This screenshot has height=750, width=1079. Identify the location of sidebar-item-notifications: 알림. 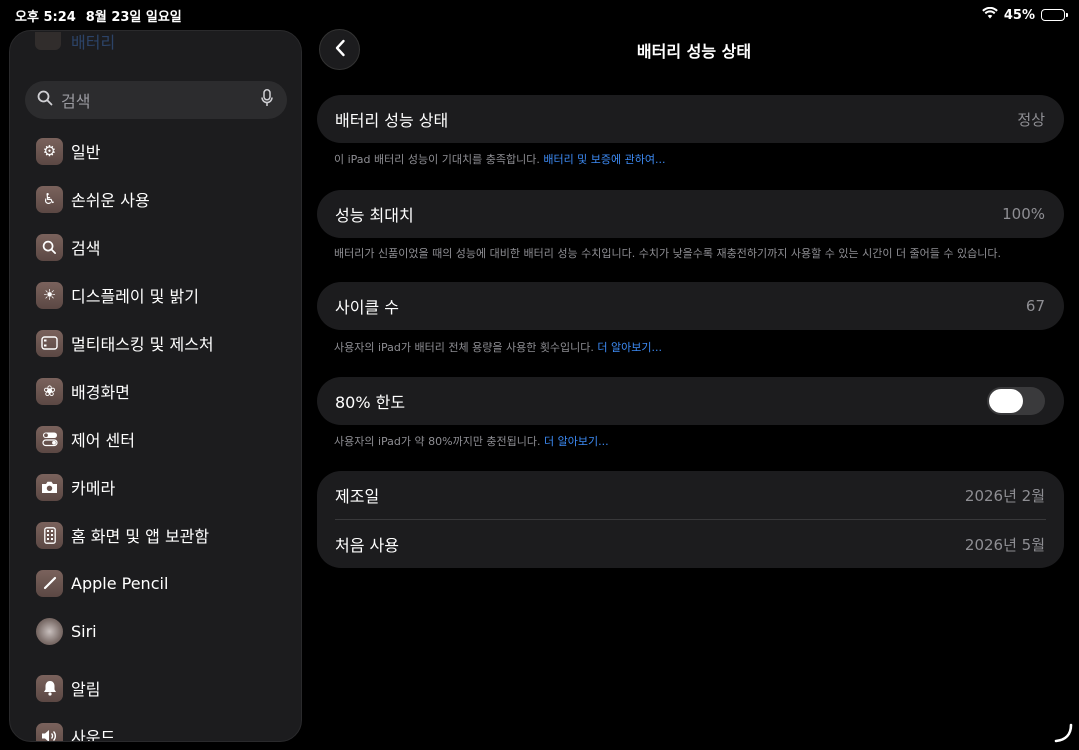
(155, 688).